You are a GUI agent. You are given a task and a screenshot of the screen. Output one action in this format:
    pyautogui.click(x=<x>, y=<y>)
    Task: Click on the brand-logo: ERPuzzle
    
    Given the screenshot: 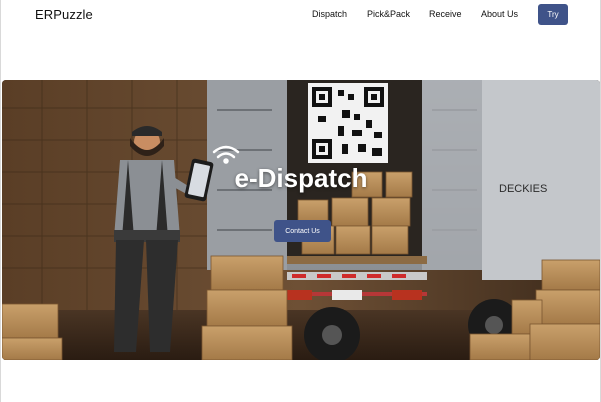 What is the action you would take?
    pyautogui.click(x=64, y=14)
    